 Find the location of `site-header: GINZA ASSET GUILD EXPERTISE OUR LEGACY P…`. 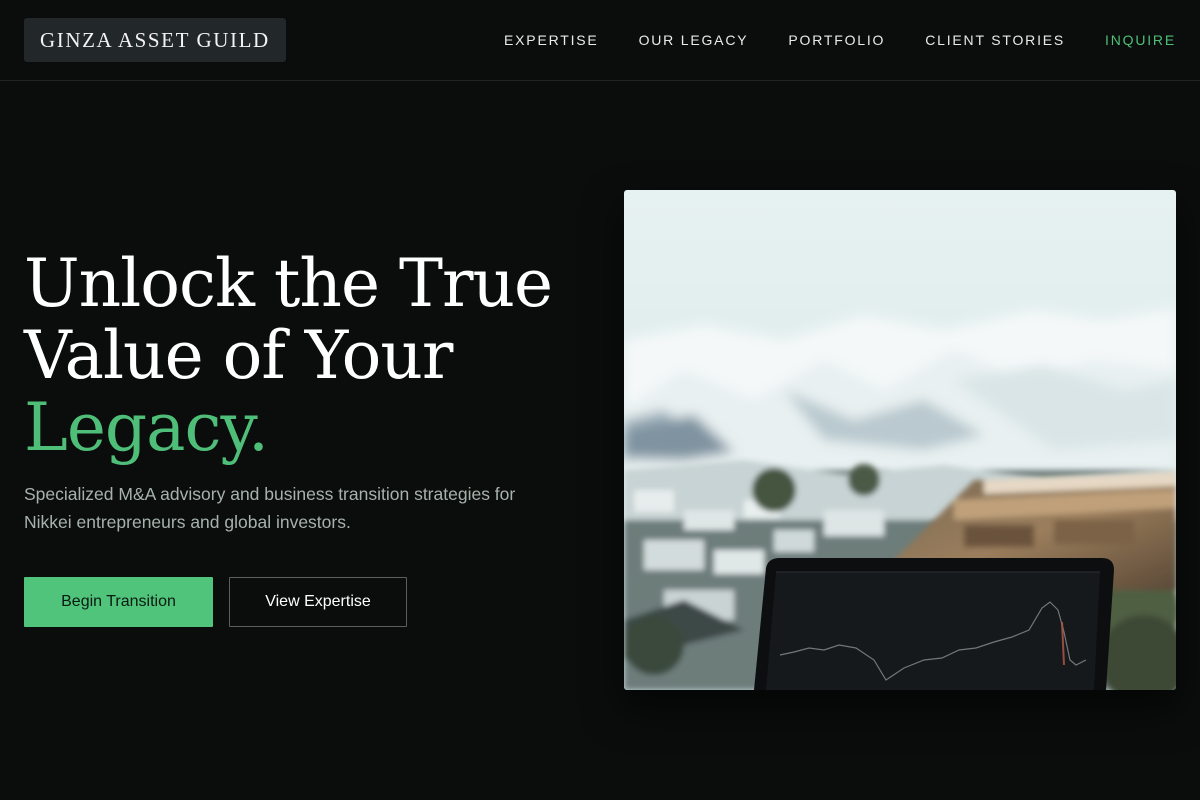

site-header: GINZA ASSET GUILD EXPERTISE OUR LEGACY P… is located at coordinates (600, 40).